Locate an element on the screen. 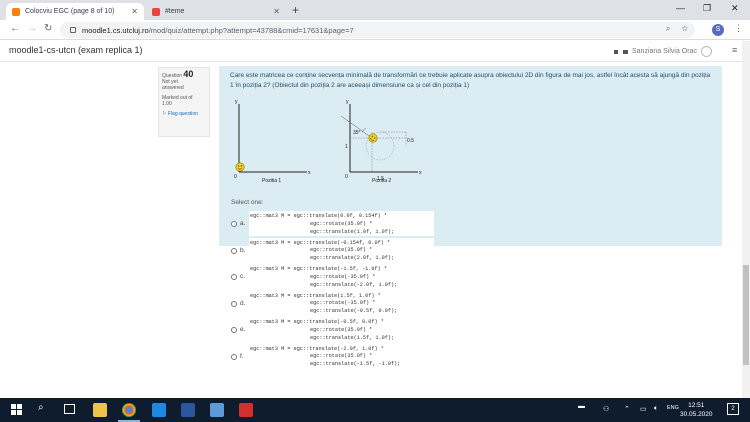  option-letter: e. is located at coordinates (243, 329).